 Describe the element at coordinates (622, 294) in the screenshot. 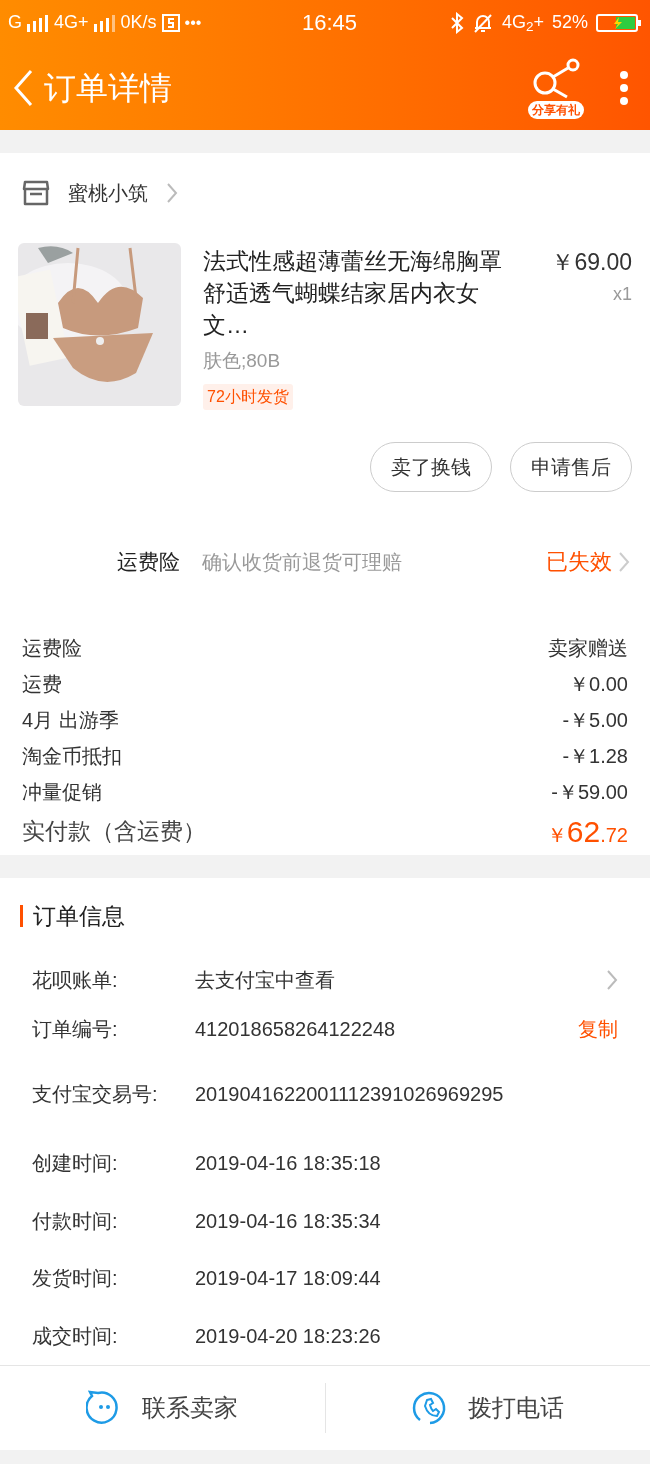

I see `quantity-text: x1` at that location.